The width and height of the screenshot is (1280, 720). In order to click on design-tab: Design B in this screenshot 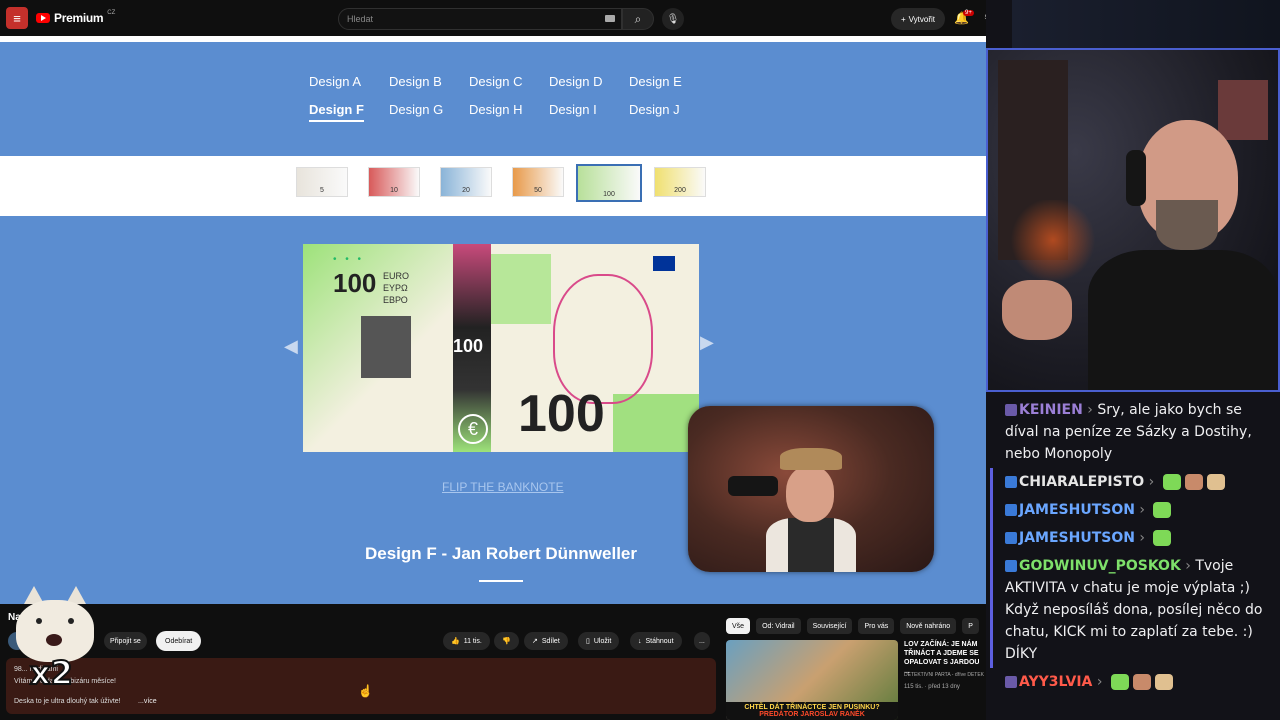, I will do `click(420, 83)`.